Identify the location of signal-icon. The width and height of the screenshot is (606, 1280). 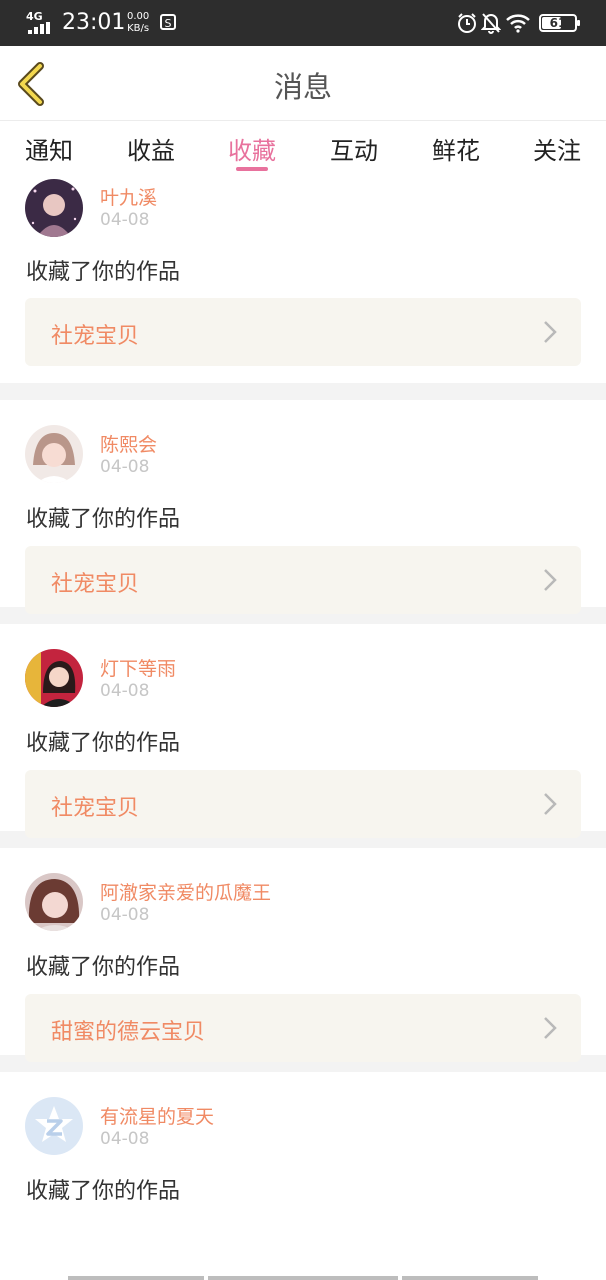
(39, 28).